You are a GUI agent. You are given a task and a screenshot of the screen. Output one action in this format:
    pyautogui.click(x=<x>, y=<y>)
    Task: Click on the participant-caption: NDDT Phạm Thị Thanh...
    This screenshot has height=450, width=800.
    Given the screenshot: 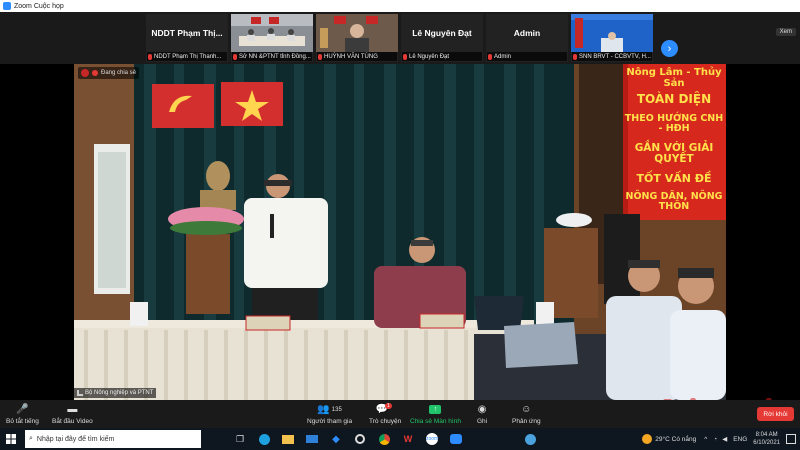 What is the action you would take?
    pyautogui.click(x=187, y=56)
    